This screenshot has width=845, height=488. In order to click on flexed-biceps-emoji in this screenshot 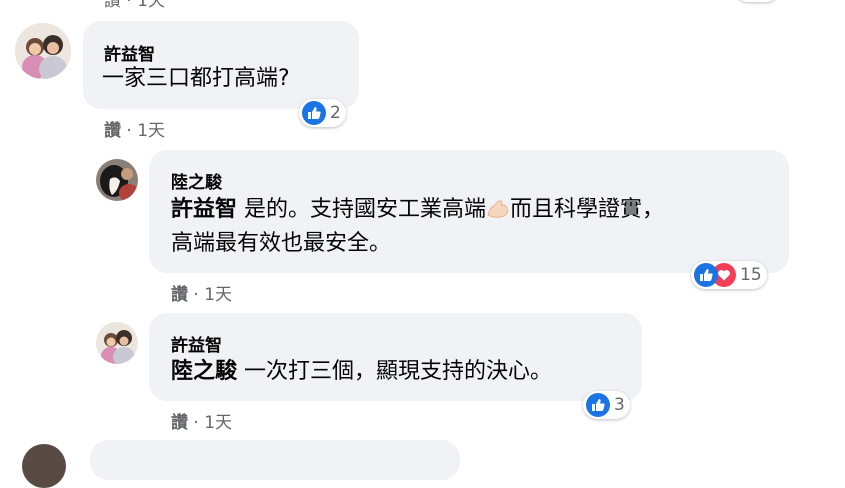, I will do `click(498, 207)`.